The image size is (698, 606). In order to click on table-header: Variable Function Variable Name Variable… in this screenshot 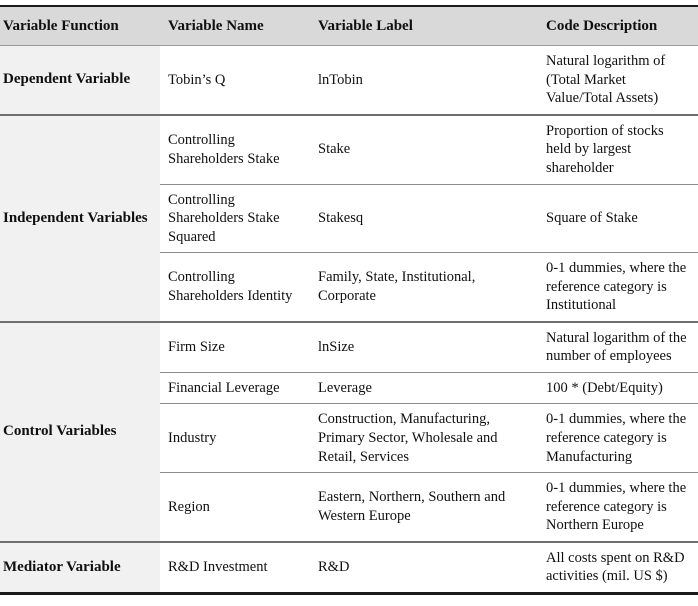, I will do `click(349, 26)`.